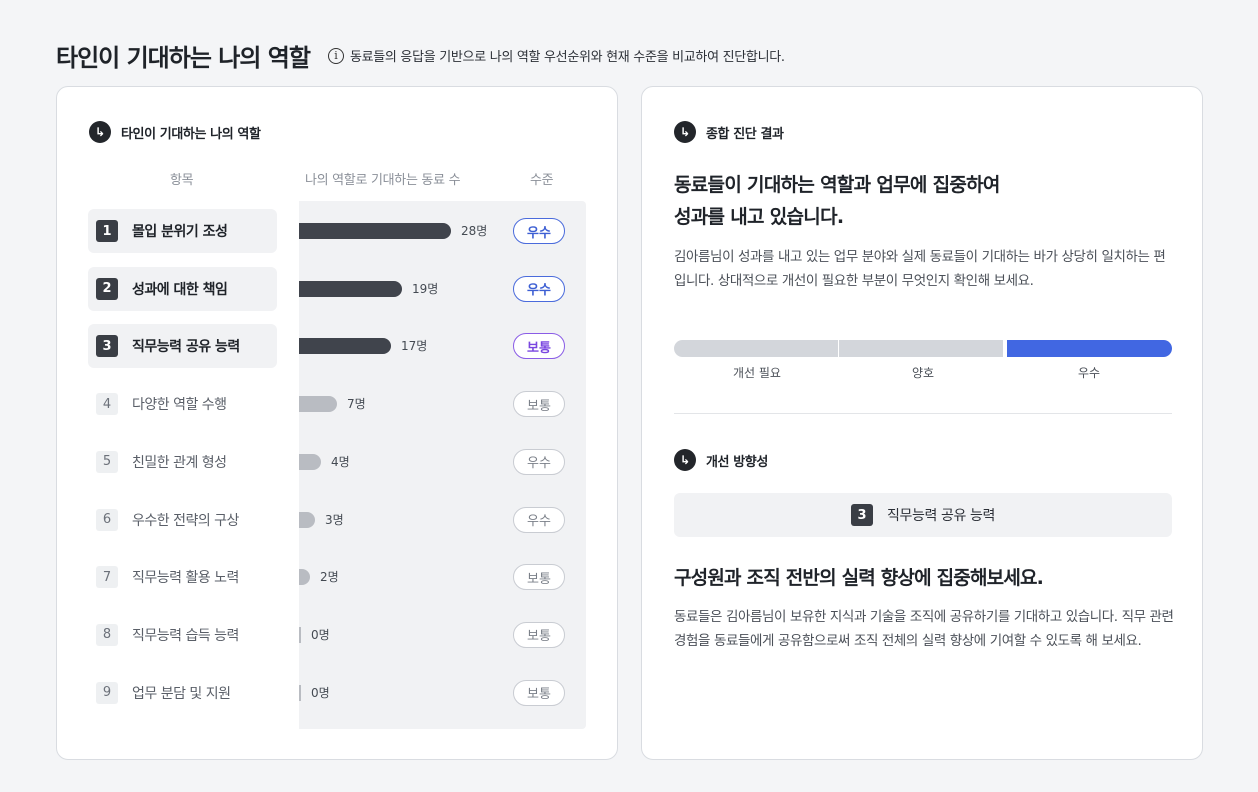 The width and height of the screenshot is (1258, 792). What do you see at coordinates (383, 180) in the screenshot?
I see `column-header-count: 나의 역할로 기대하는 동료 수` at bounding box center [383, 180].